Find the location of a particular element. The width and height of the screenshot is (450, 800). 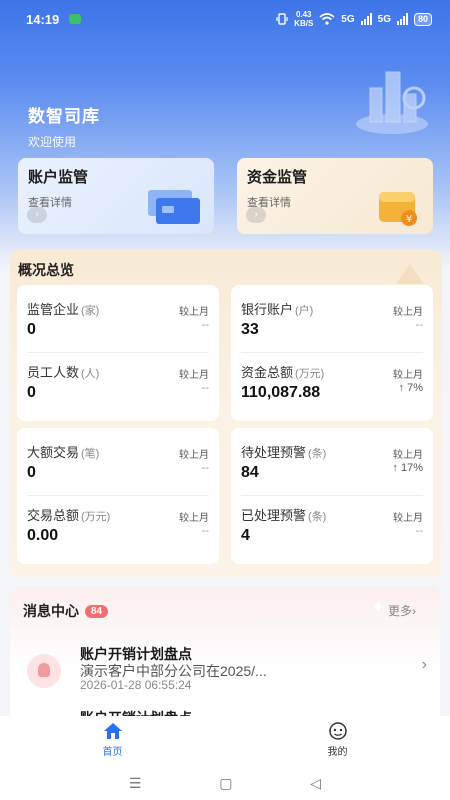

arrow-up-icon: ↑ is located at coordinates (396, 468).